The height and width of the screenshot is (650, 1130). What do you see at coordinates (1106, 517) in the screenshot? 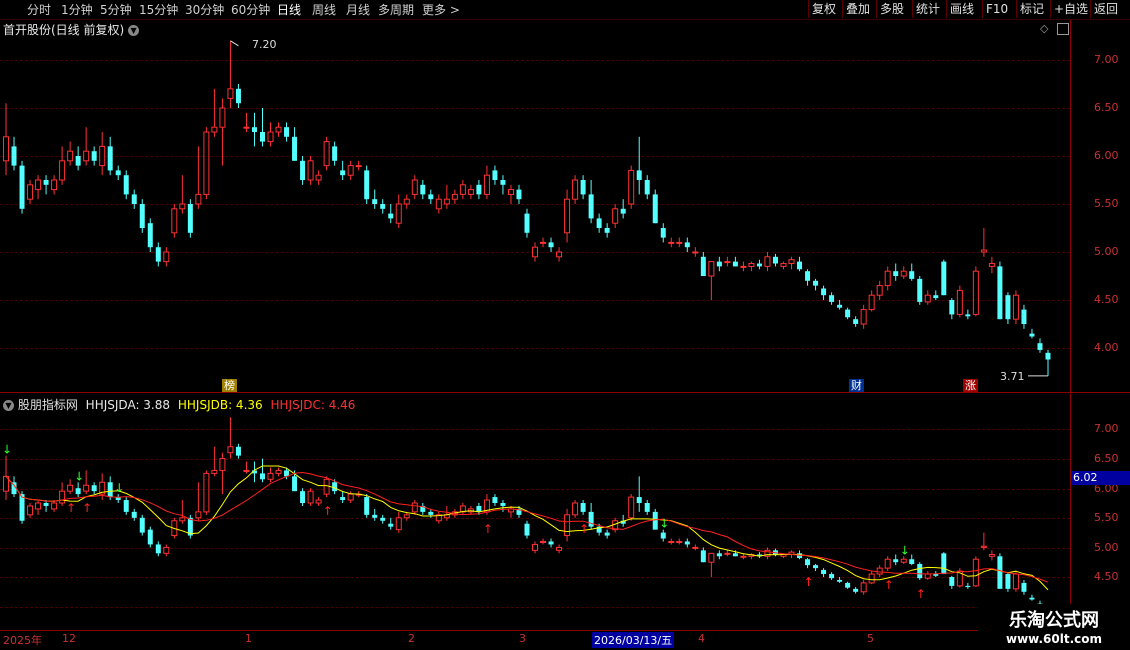
I see `ind-ytick-550: 5.50` at bounding box center [1106, 517].